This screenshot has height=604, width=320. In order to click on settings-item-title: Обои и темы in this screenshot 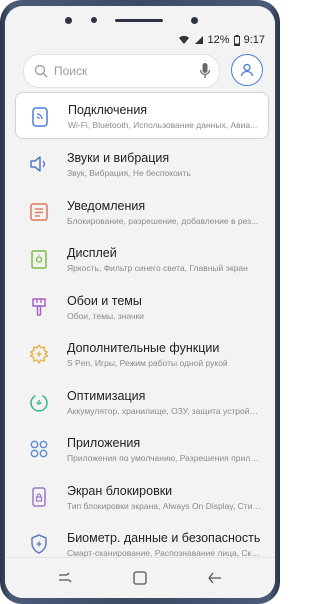, I will do `click(104, 300)`.